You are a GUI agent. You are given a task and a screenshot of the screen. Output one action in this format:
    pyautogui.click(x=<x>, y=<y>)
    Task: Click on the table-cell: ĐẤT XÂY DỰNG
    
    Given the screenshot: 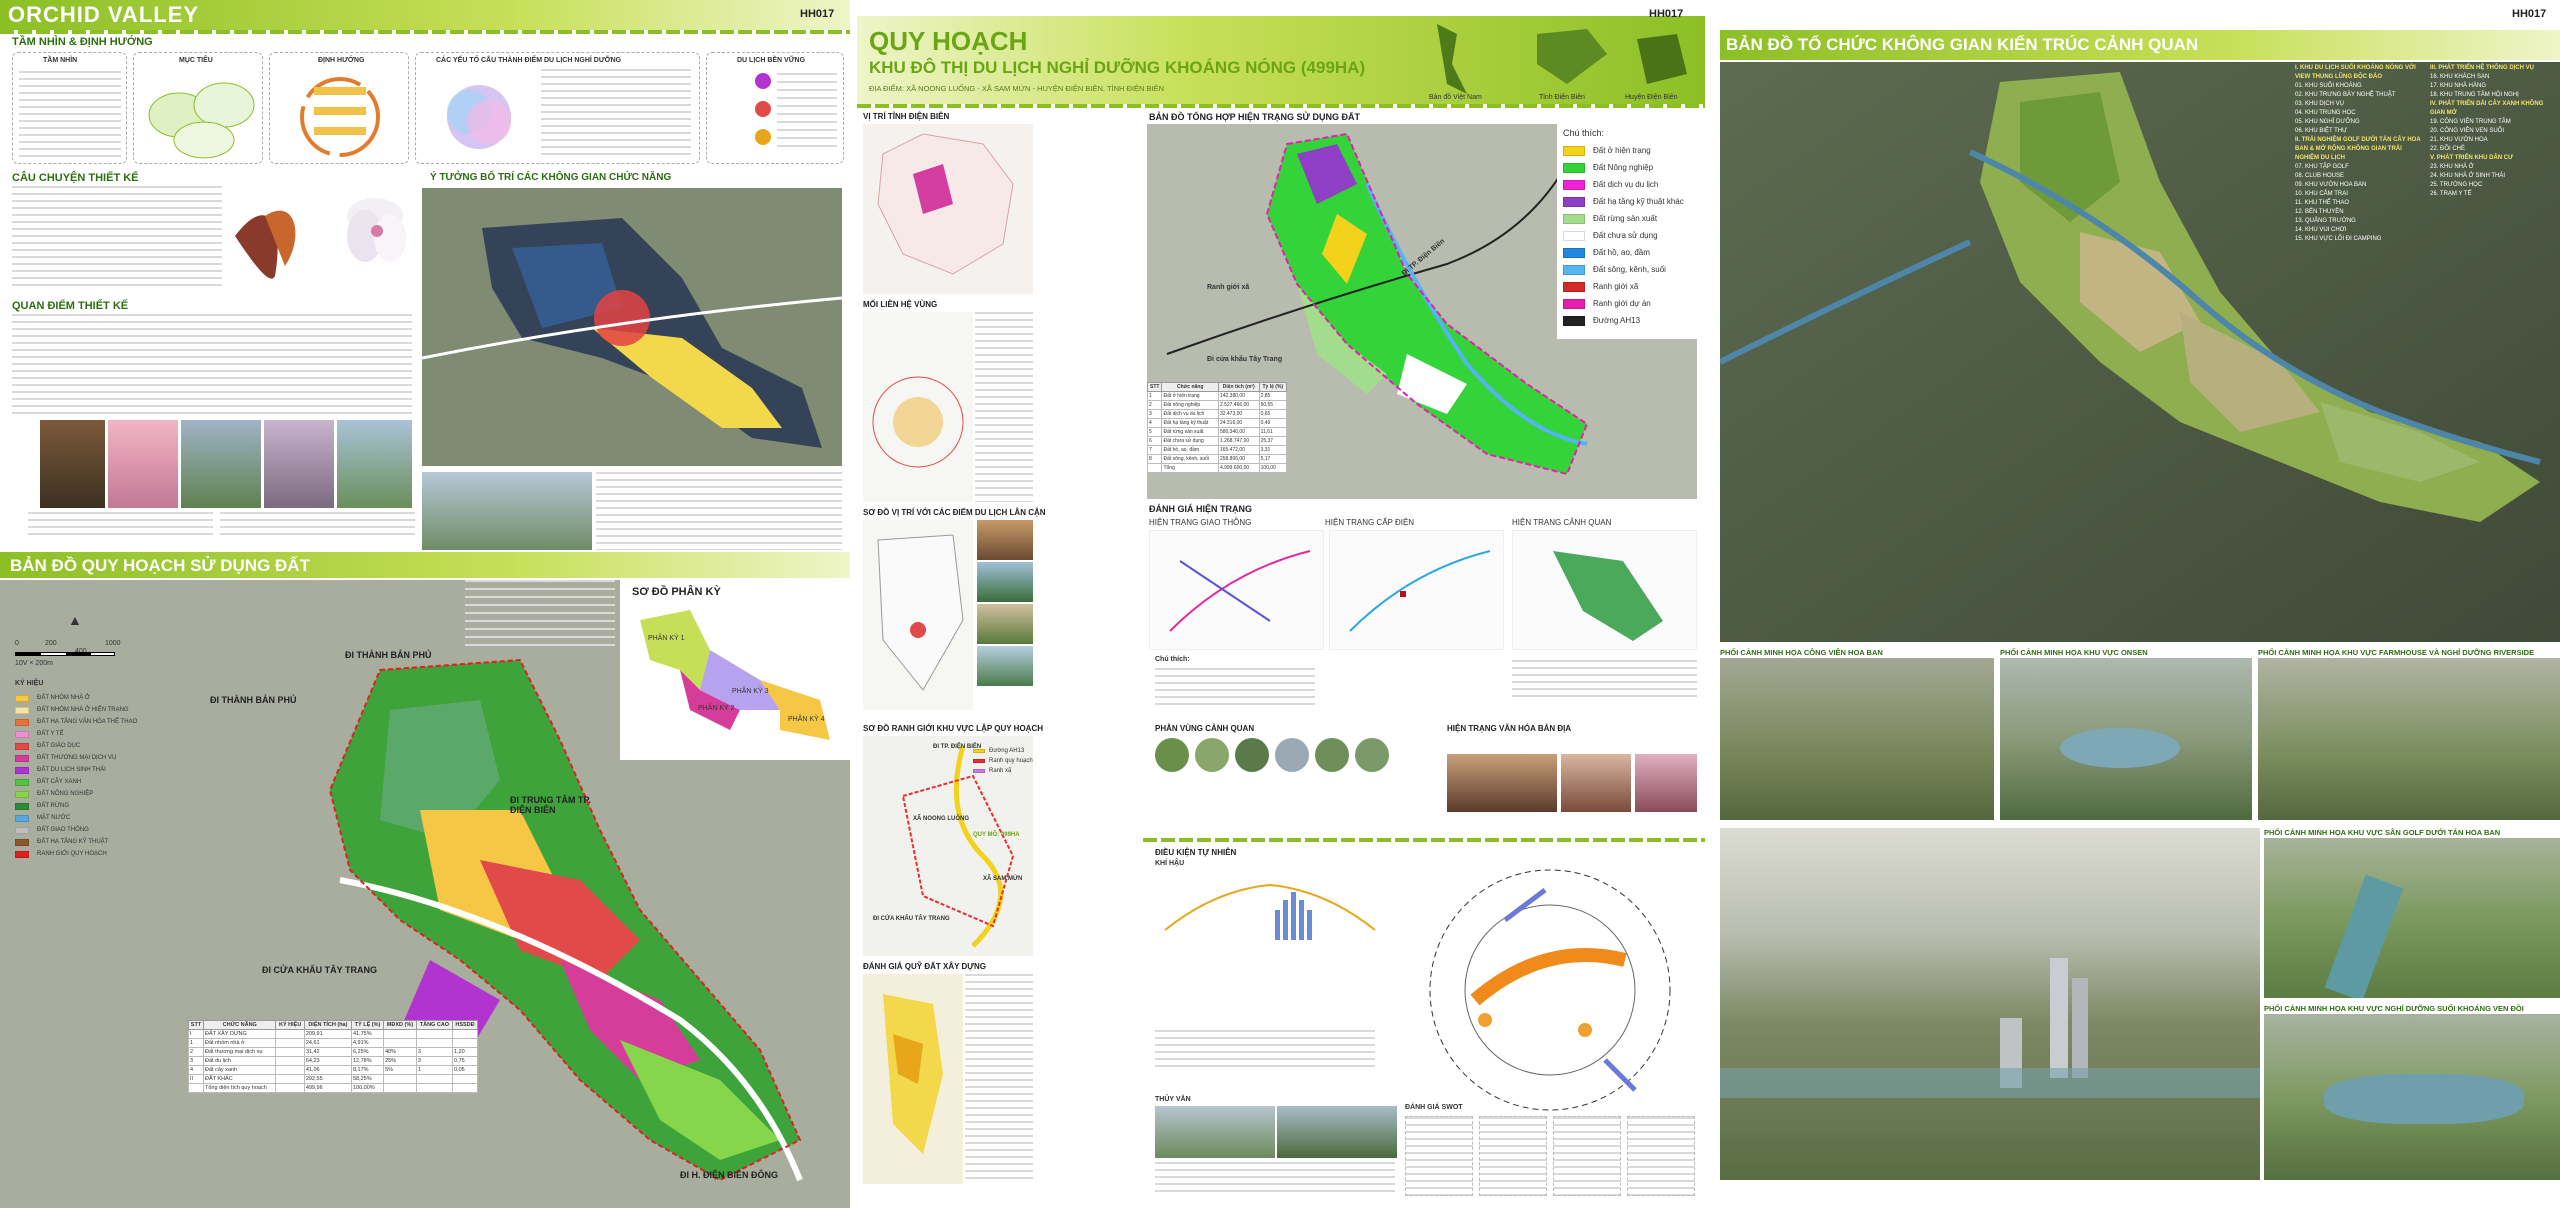 What is the action you would take?
    pyautogui.click(x=239, y=1034)
    